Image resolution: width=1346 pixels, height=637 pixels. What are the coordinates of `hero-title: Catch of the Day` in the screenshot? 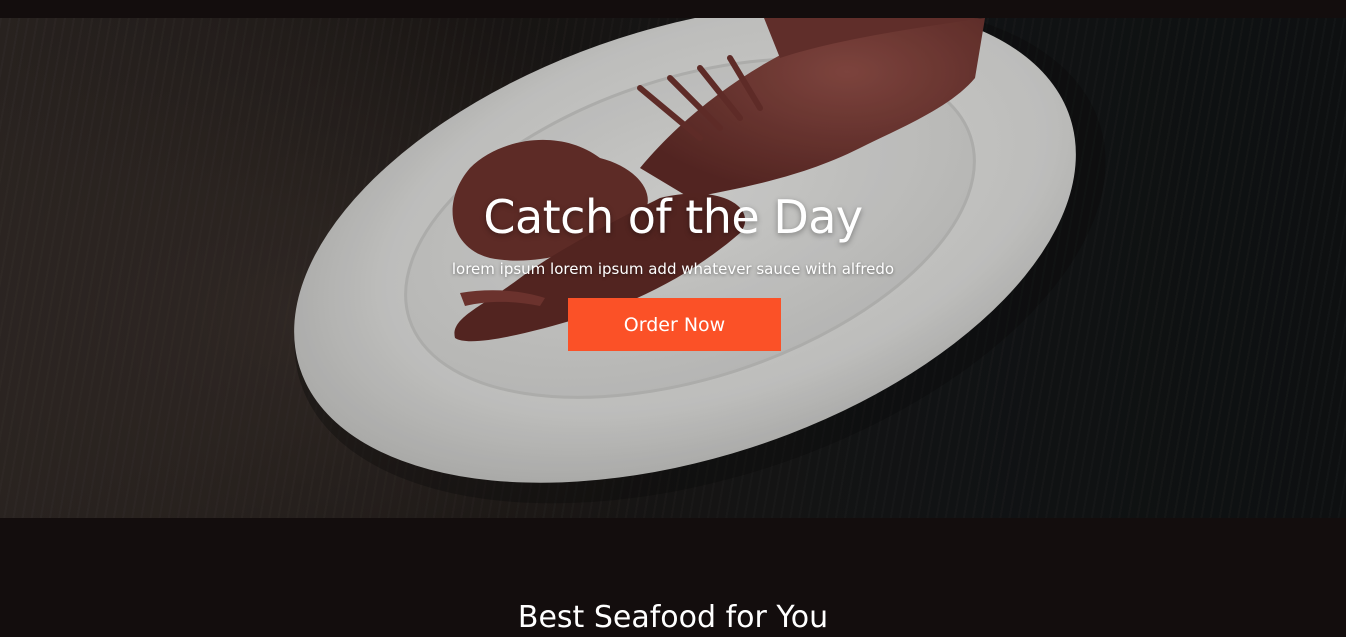 It's located at (673, 217).